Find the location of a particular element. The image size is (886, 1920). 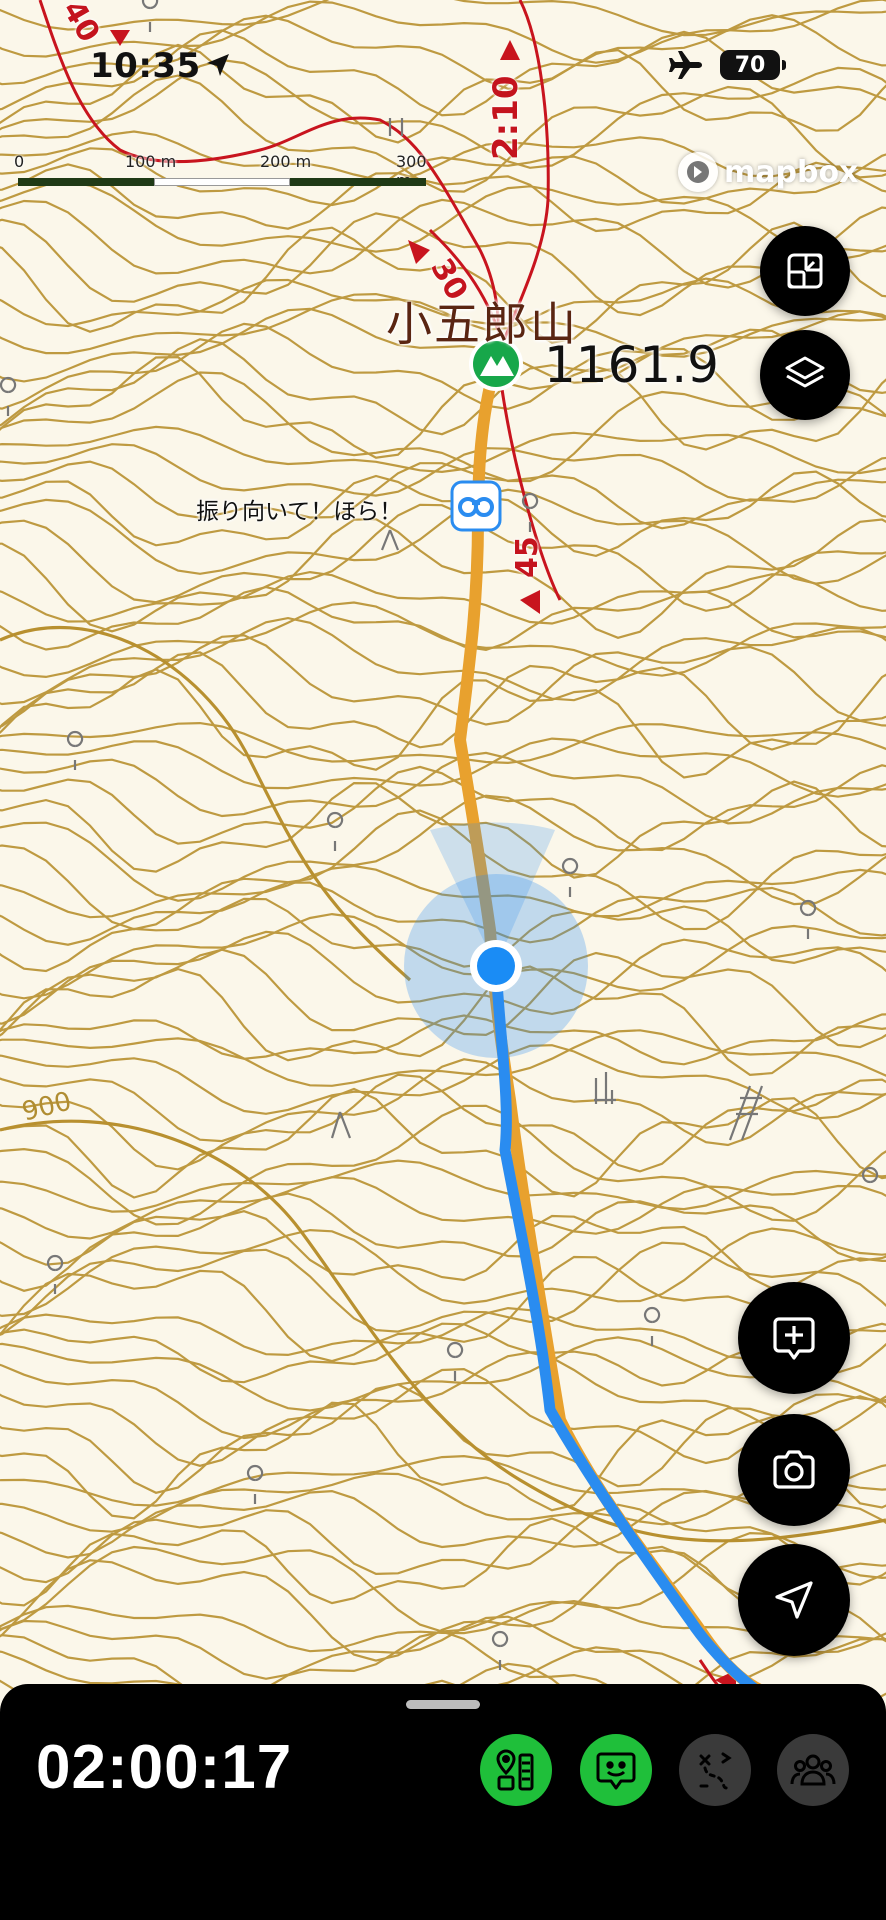

route-off-button is located at coordinates (715, 1770).